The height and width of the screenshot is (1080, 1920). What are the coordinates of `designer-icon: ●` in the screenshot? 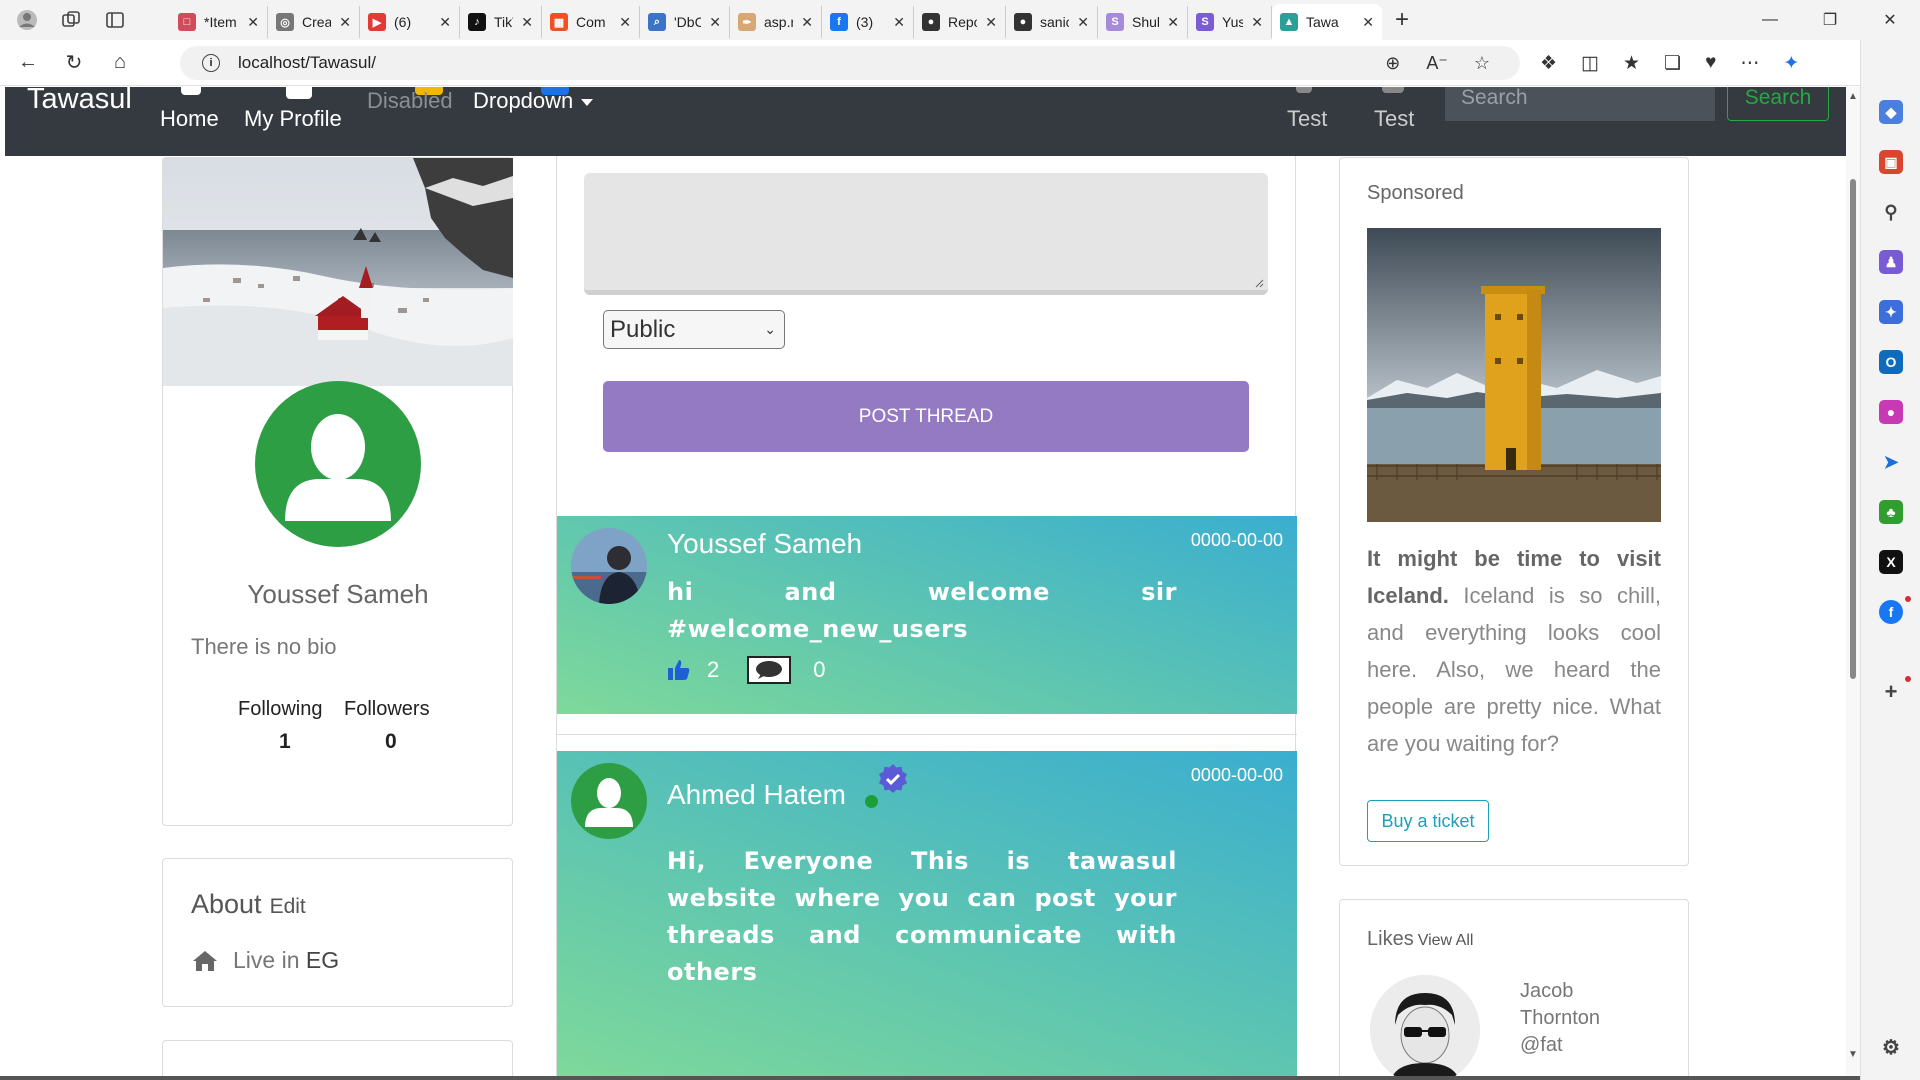 It's located at (1891, 412).